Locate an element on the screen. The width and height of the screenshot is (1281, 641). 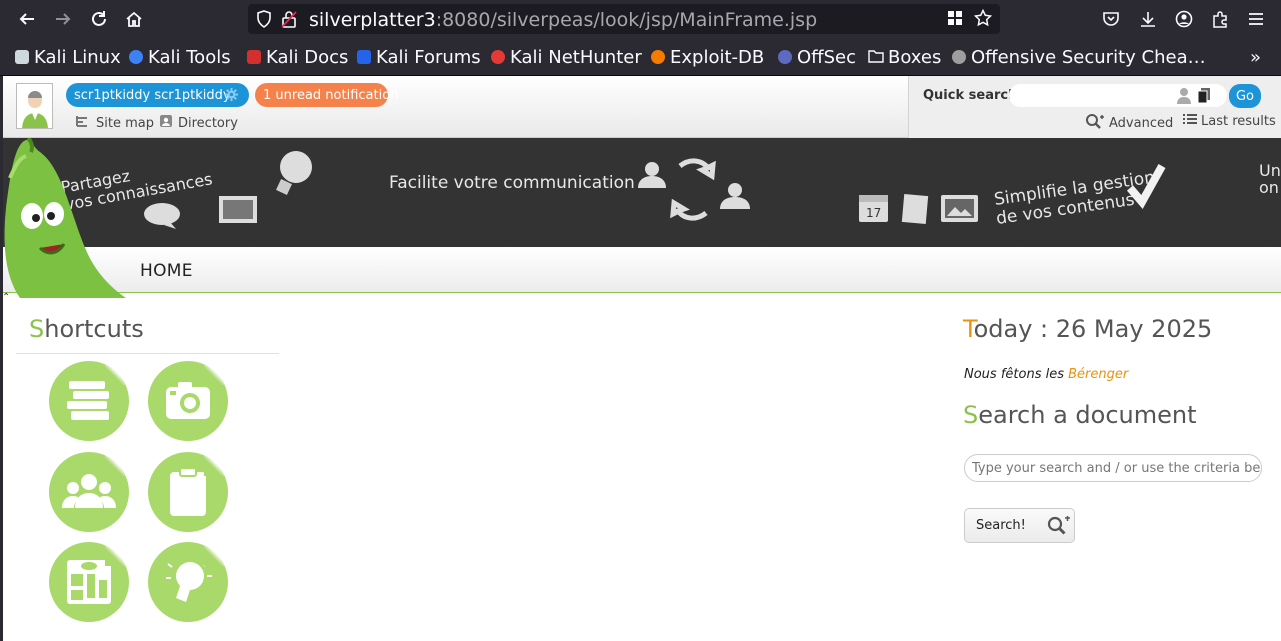
bookmark-kali-forums: Kali Forums is located at coordinates (419, 57).